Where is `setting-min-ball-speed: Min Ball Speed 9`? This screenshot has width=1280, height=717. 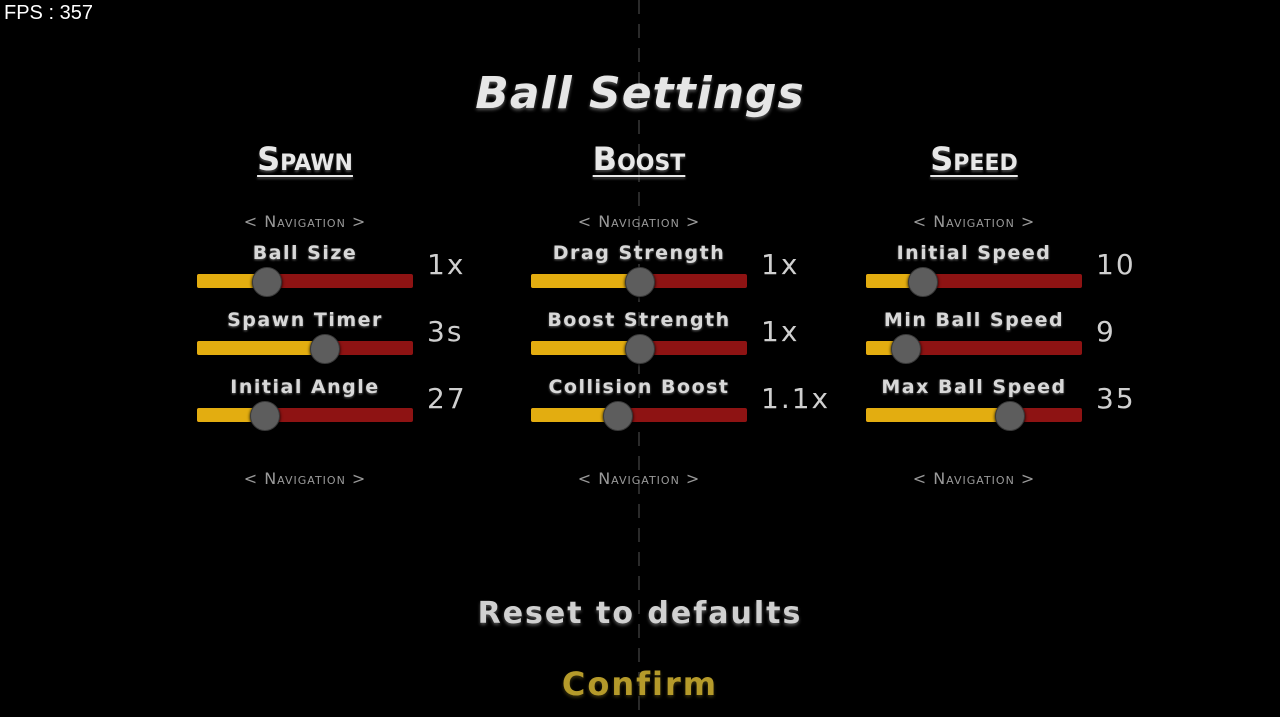 setting-min-ball-speed: Min Ball Speed 9 is located at coordinates (990, 342).